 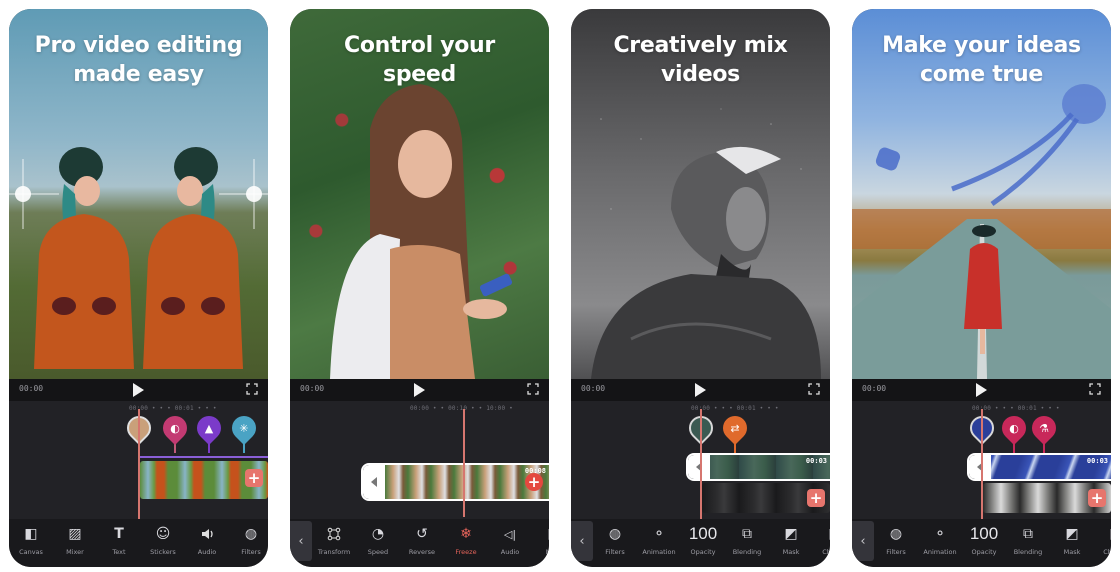 I want to click on tool-canvas: ◧ Canvas, so click(x=31, y=537).